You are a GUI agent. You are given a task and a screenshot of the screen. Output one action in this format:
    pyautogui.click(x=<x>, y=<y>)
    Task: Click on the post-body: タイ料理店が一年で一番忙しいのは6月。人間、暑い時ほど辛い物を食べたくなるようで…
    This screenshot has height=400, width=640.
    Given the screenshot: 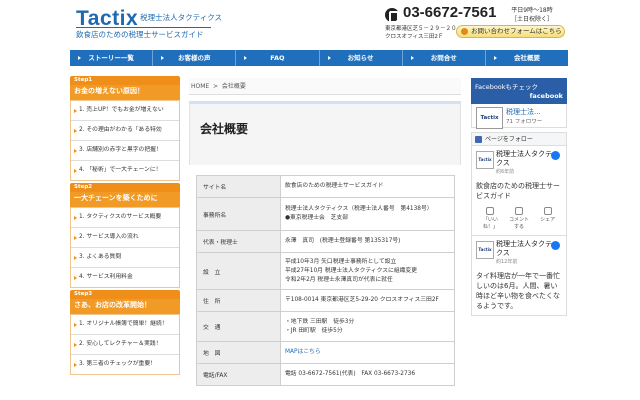 What is the action you would take?
    pyautogui.click(x=518, y=291)
    